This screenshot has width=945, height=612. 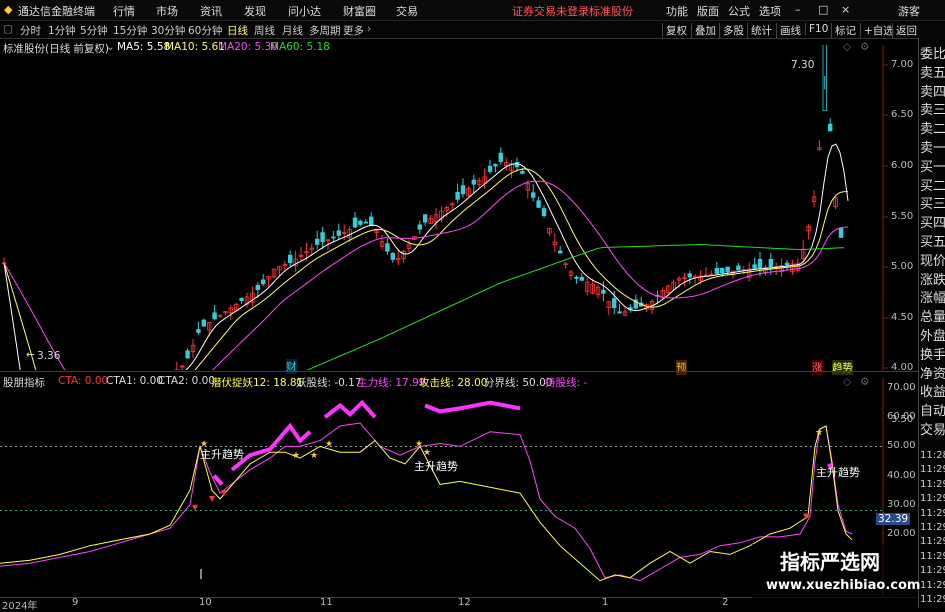 I want to click on period-tab-daily: 日线, so click(x=237, y=30).